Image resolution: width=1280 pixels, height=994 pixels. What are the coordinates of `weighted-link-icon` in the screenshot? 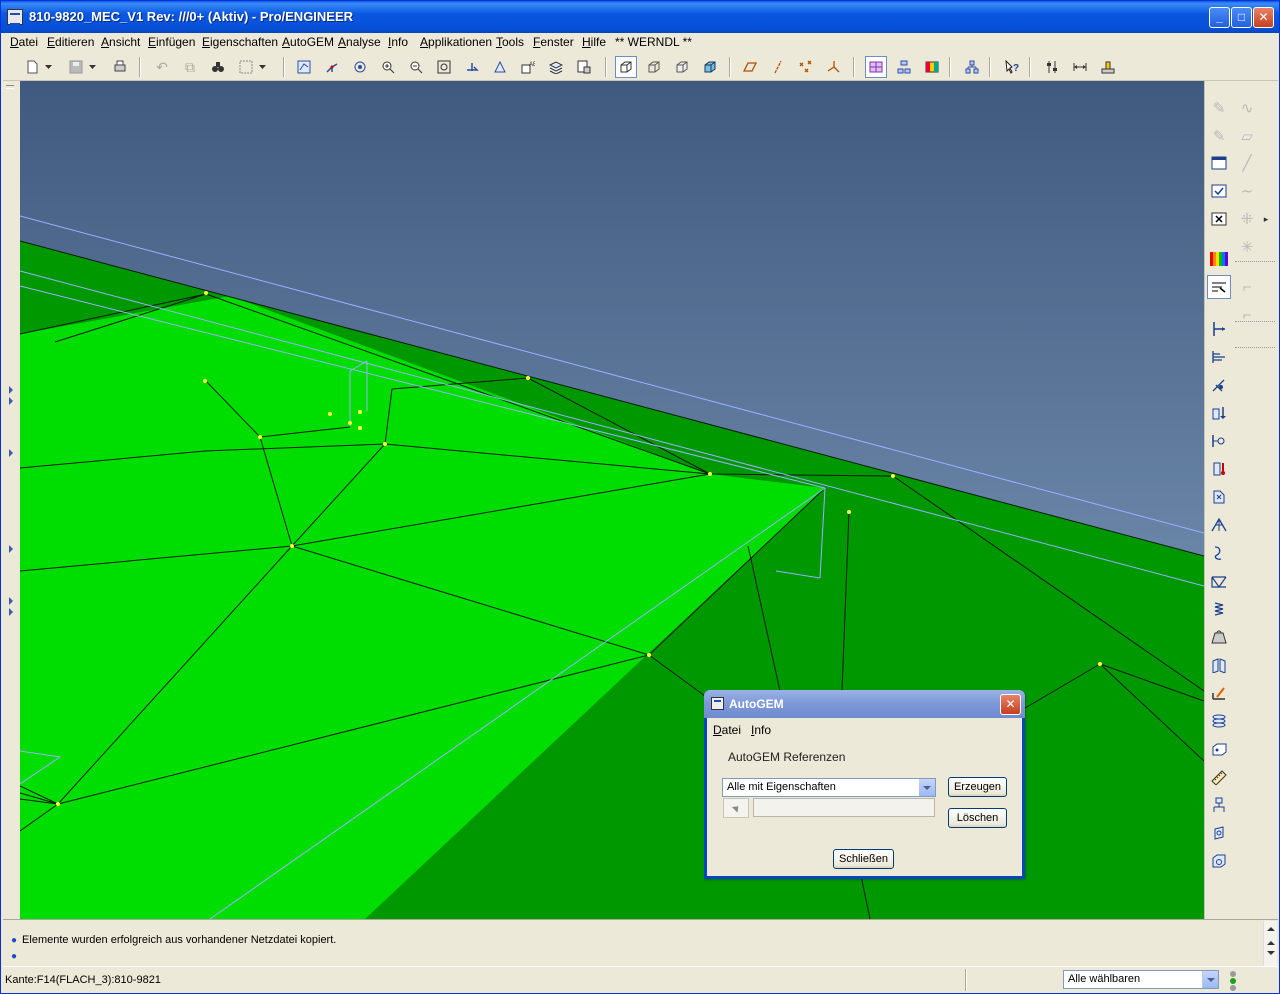 It's located at (1219, 693).